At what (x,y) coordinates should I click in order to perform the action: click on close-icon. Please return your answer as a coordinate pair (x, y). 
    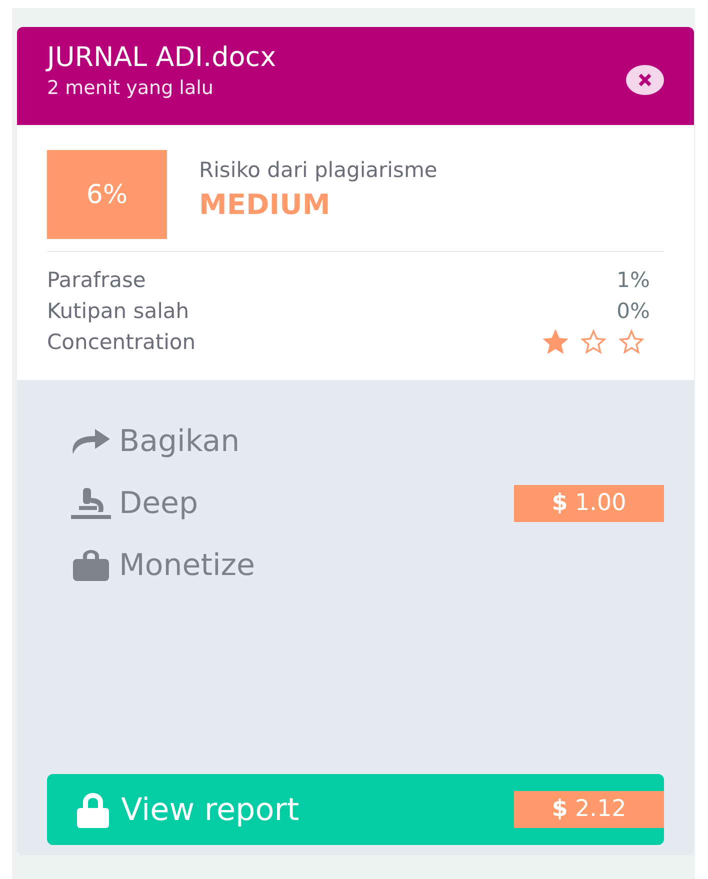
    Looking at the image, I should click on (645, 80).